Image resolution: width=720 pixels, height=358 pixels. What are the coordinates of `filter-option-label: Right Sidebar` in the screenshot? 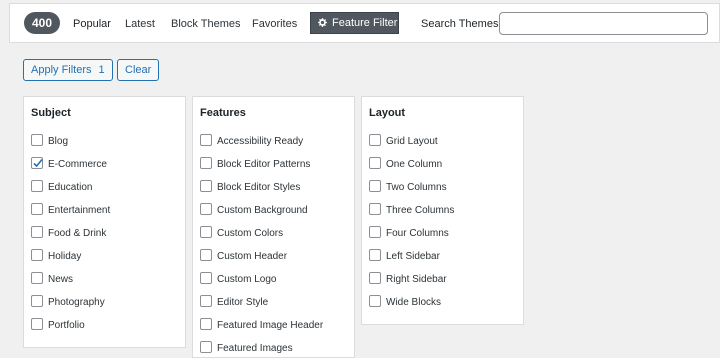 It's located at (416, 279).